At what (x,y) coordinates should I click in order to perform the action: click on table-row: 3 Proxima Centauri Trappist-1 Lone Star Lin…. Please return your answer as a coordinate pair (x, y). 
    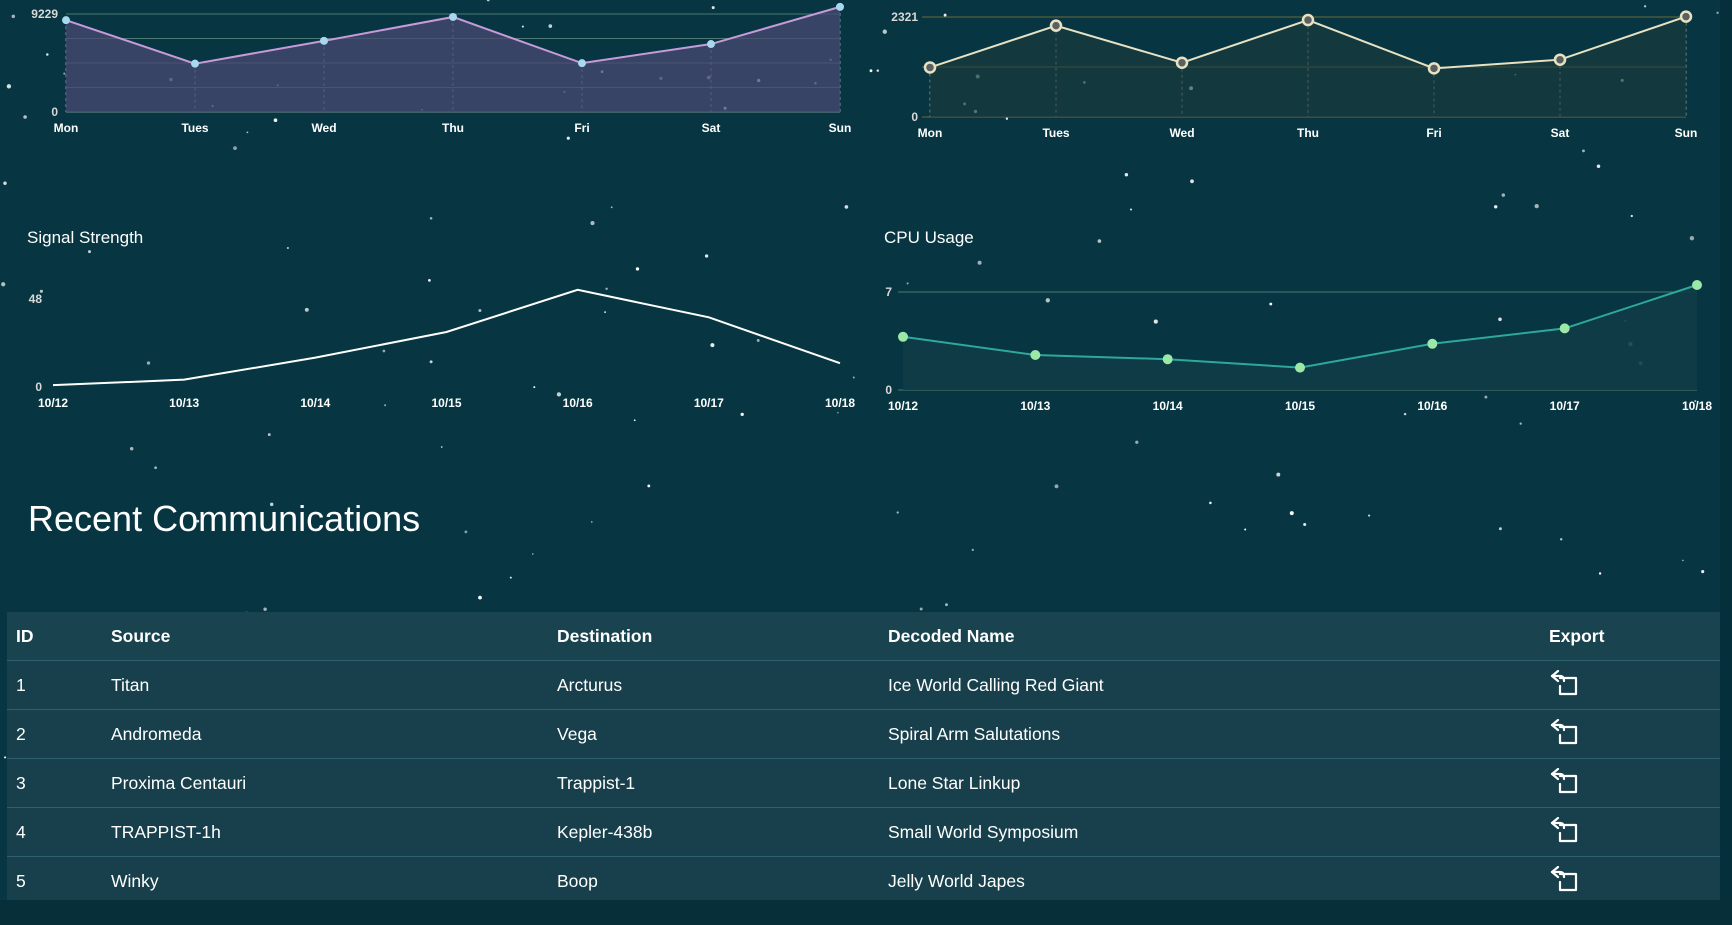
    Looking at the image, I should click on (863, 783).